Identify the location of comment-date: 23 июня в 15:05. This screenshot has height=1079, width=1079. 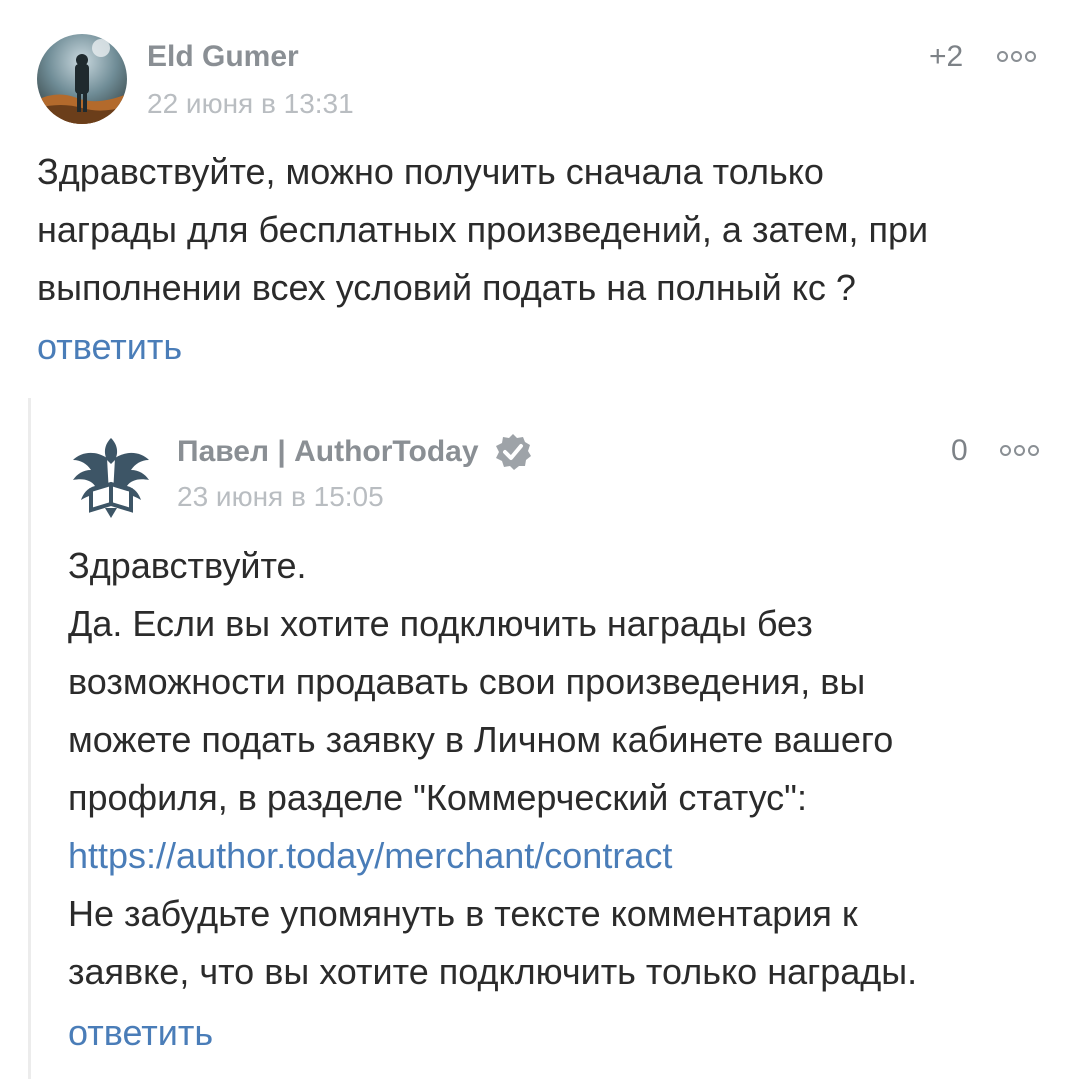
(280, 496).